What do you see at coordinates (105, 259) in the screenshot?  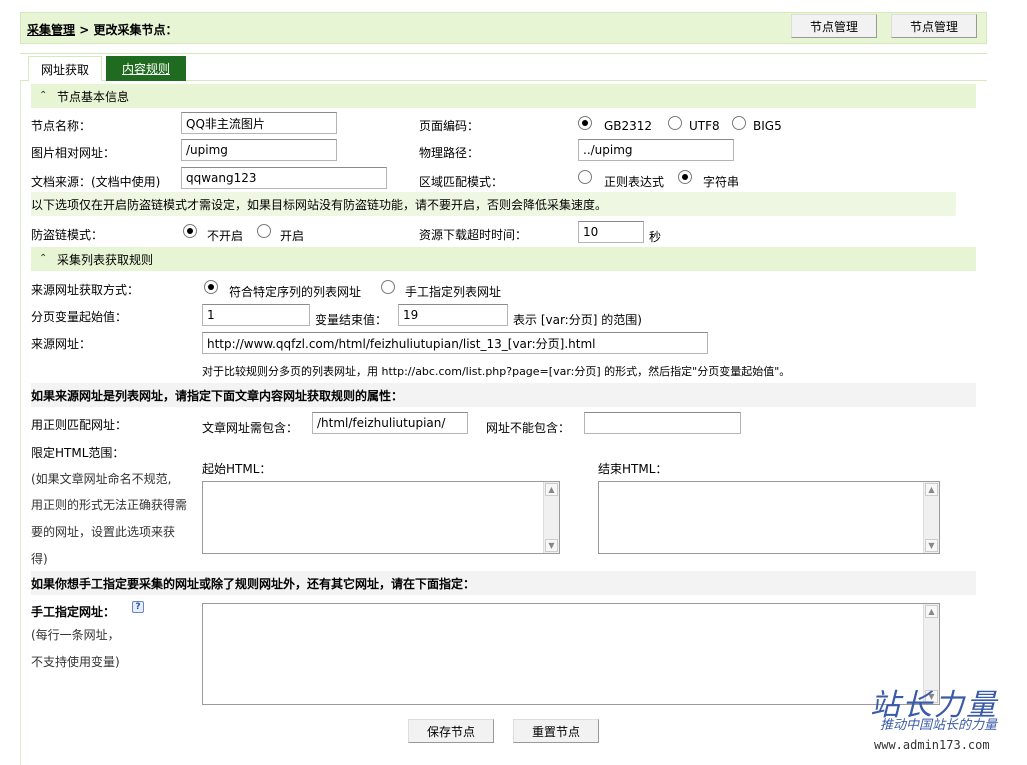 I see `section-title: 采集列表获取规则` at bounding box center [105, 259].